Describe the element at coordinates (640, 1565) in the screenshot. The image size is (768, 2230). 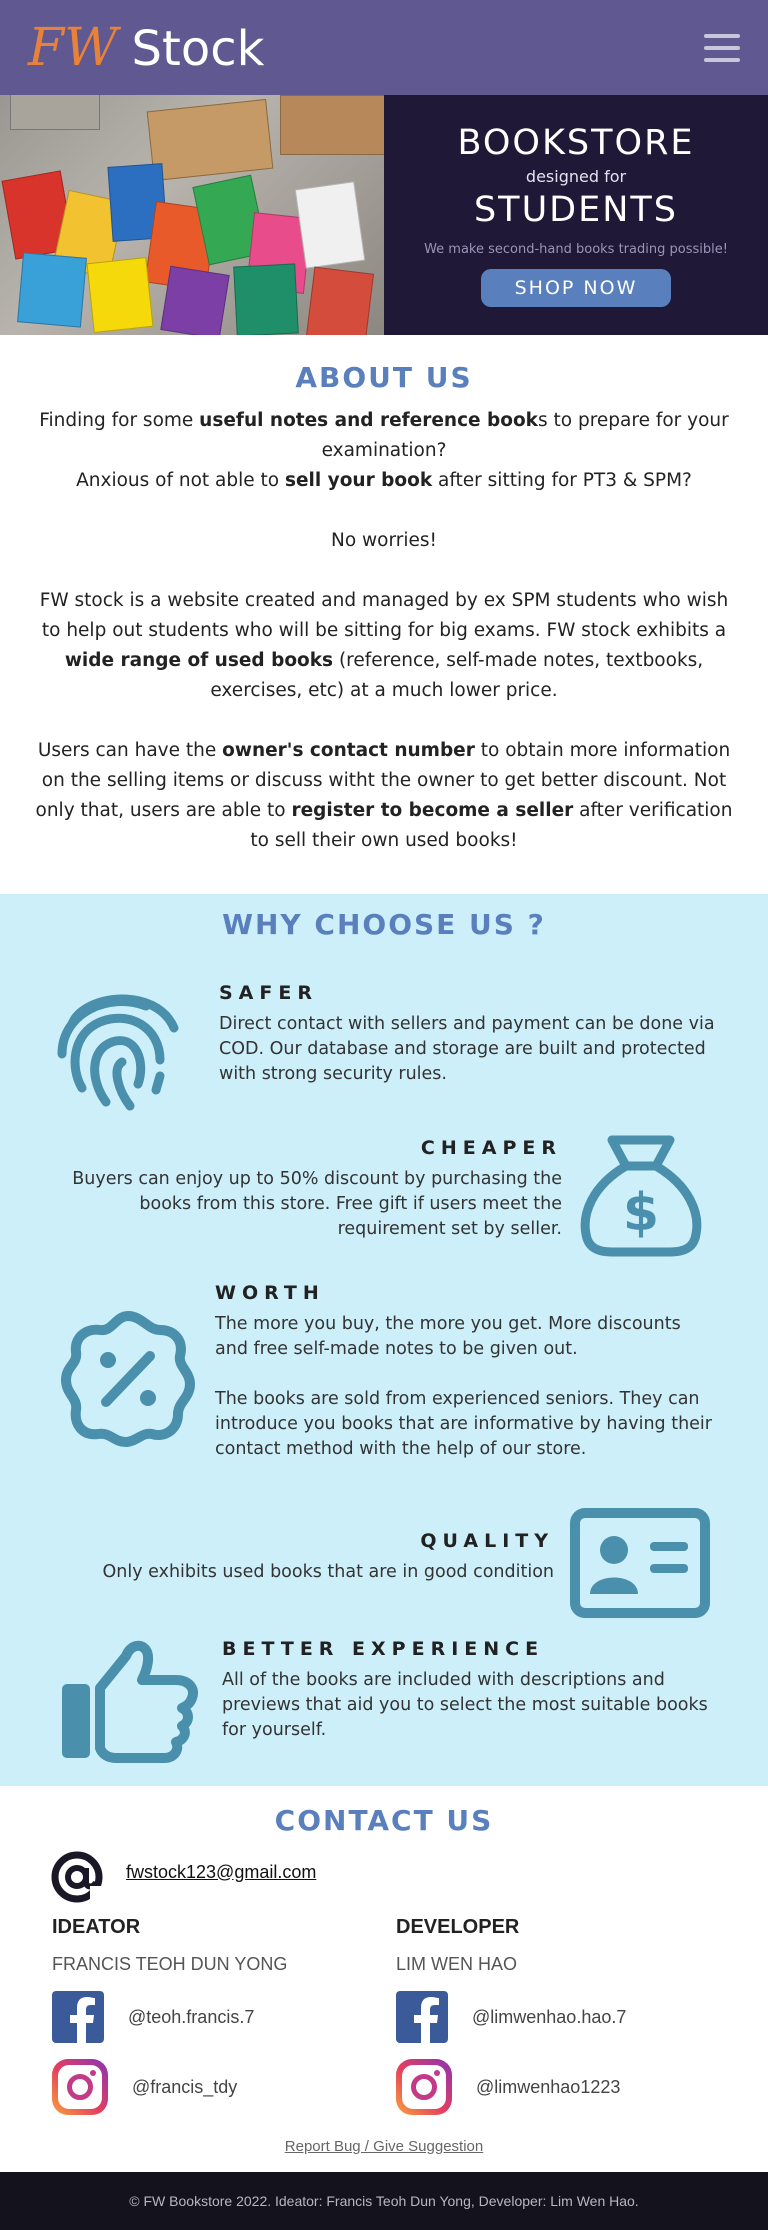
I see `id-card-icon` at that location.